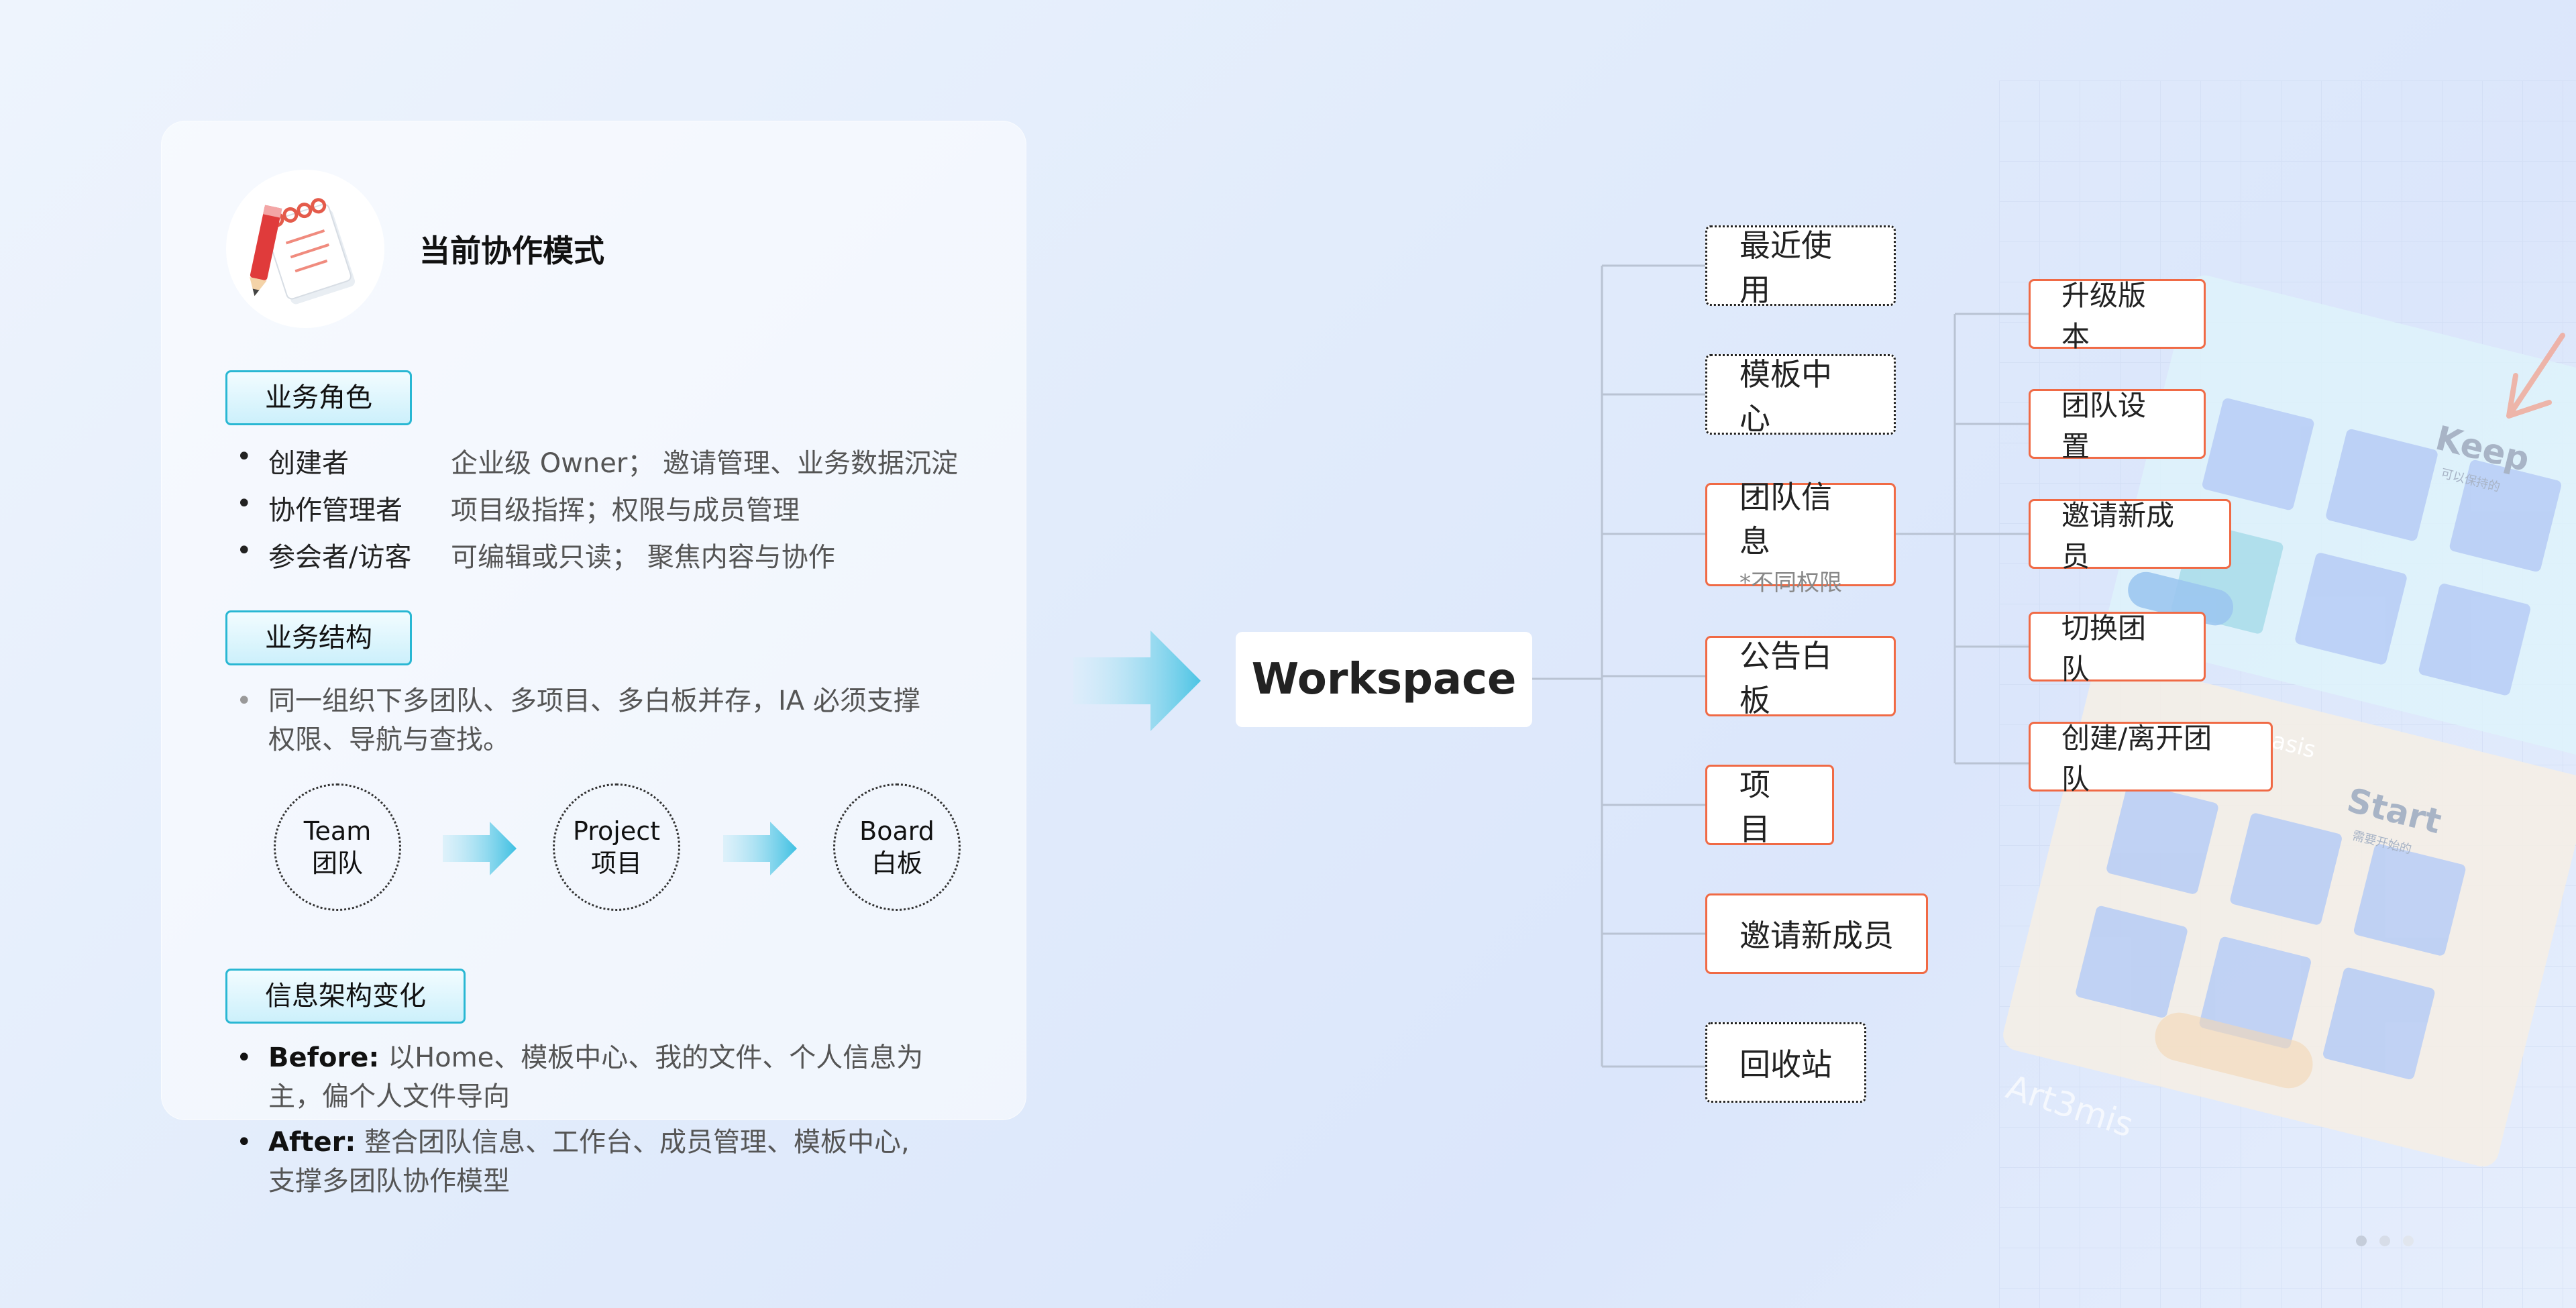 This screenshot has width=2576, height=1308. What do you see at coordinates (616, 847) in the screenshot?
I see `flow-node-project: Project 项目` at bounding box center [616, 847].